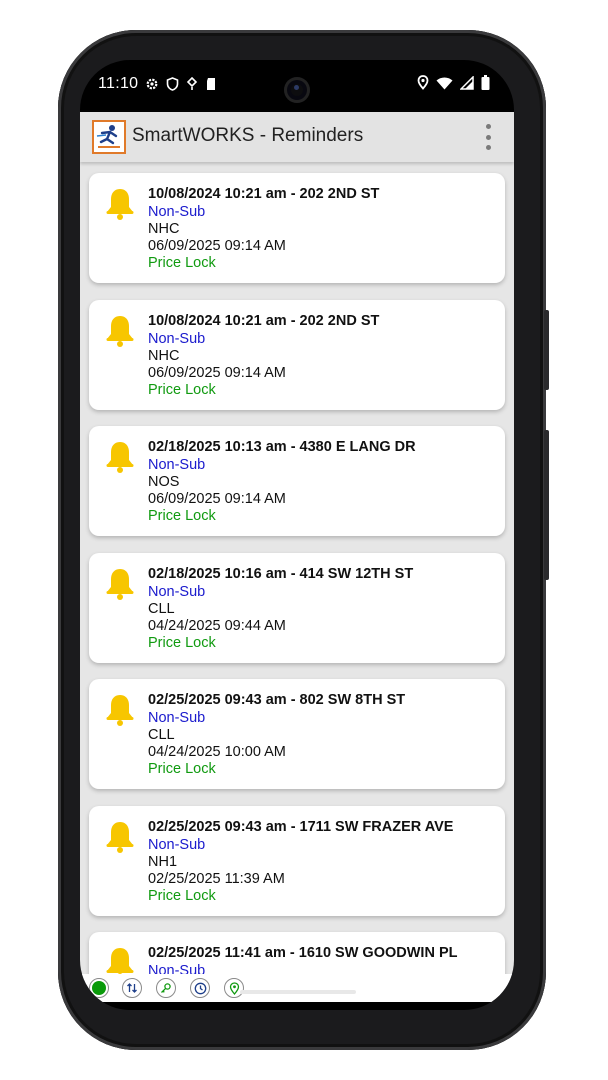 The image size is (608, 1080). I want to click on app-bar: SmartWORKS - Reminders, so click(297, 137).